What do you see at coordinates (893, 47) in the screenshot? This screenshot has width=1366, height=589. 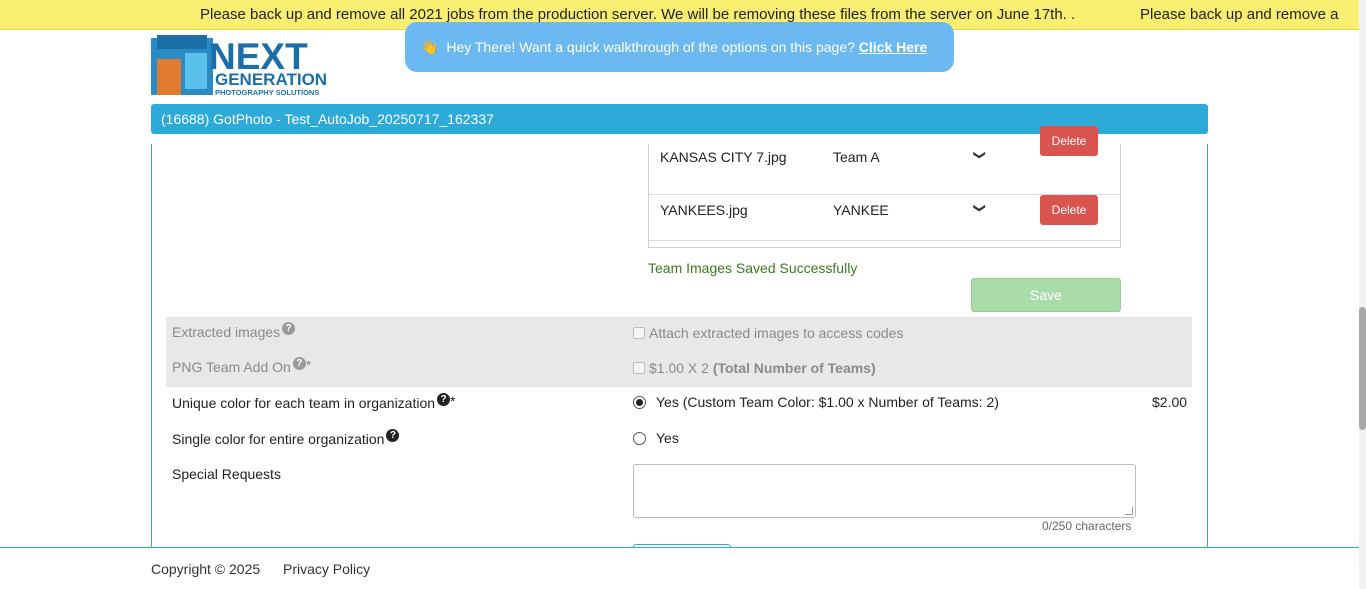 I see `walkthrough-link: Click Here` at bounding box center [893, 47].